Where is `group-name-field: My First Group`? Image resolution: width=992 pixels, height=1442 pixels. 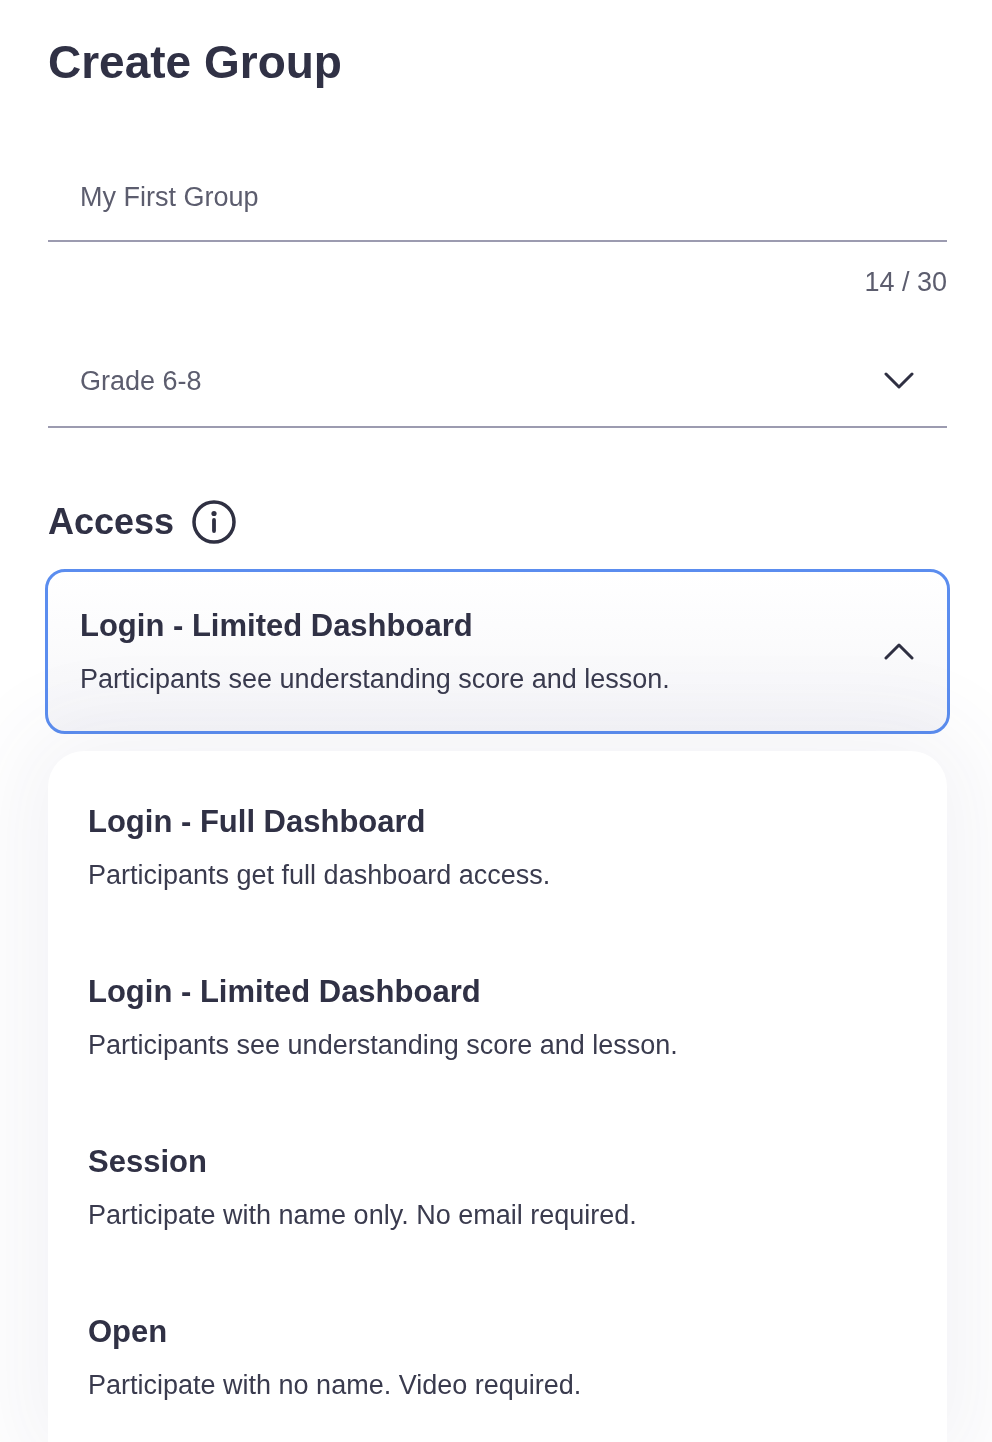
group-name-field: My First Group is located at coordinates (497, 199).